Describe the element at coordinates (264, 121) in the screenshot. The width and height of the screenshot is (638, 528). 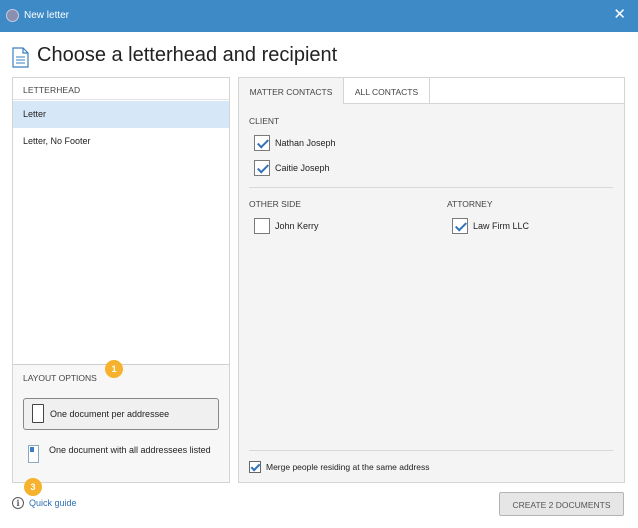
I see `client-group-label: CLIENT` at that location.